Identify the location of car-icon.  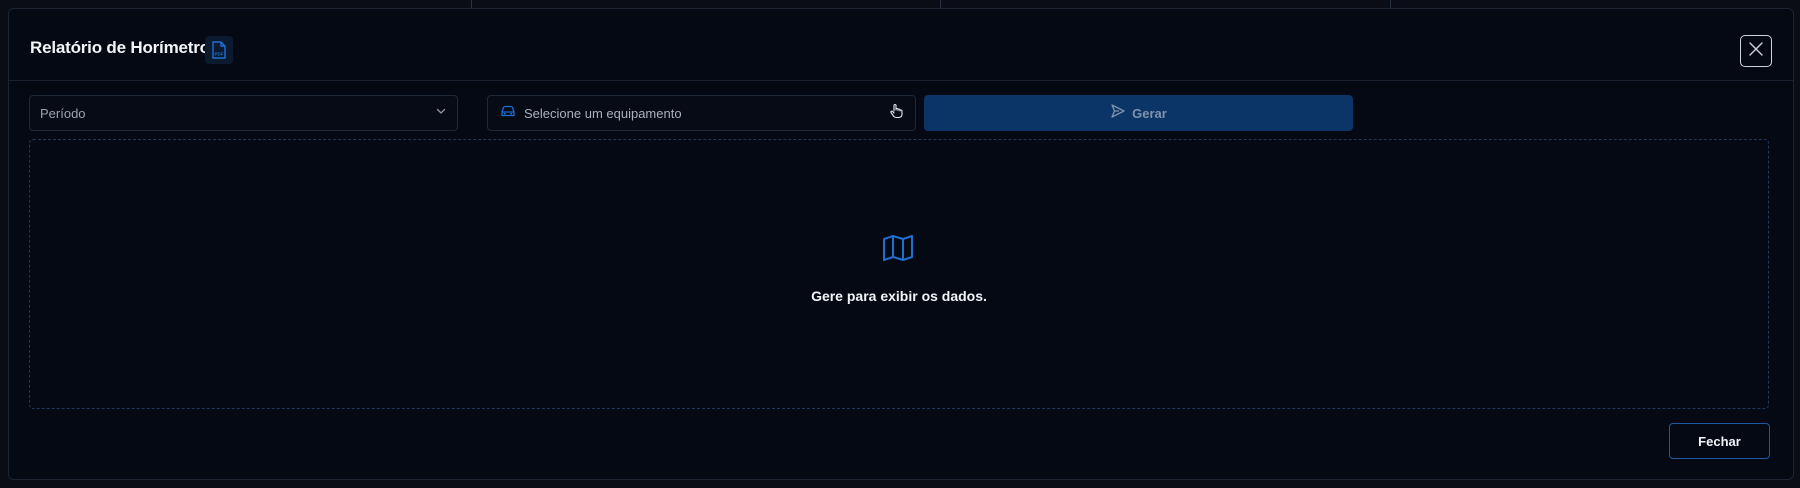
(508, 113).